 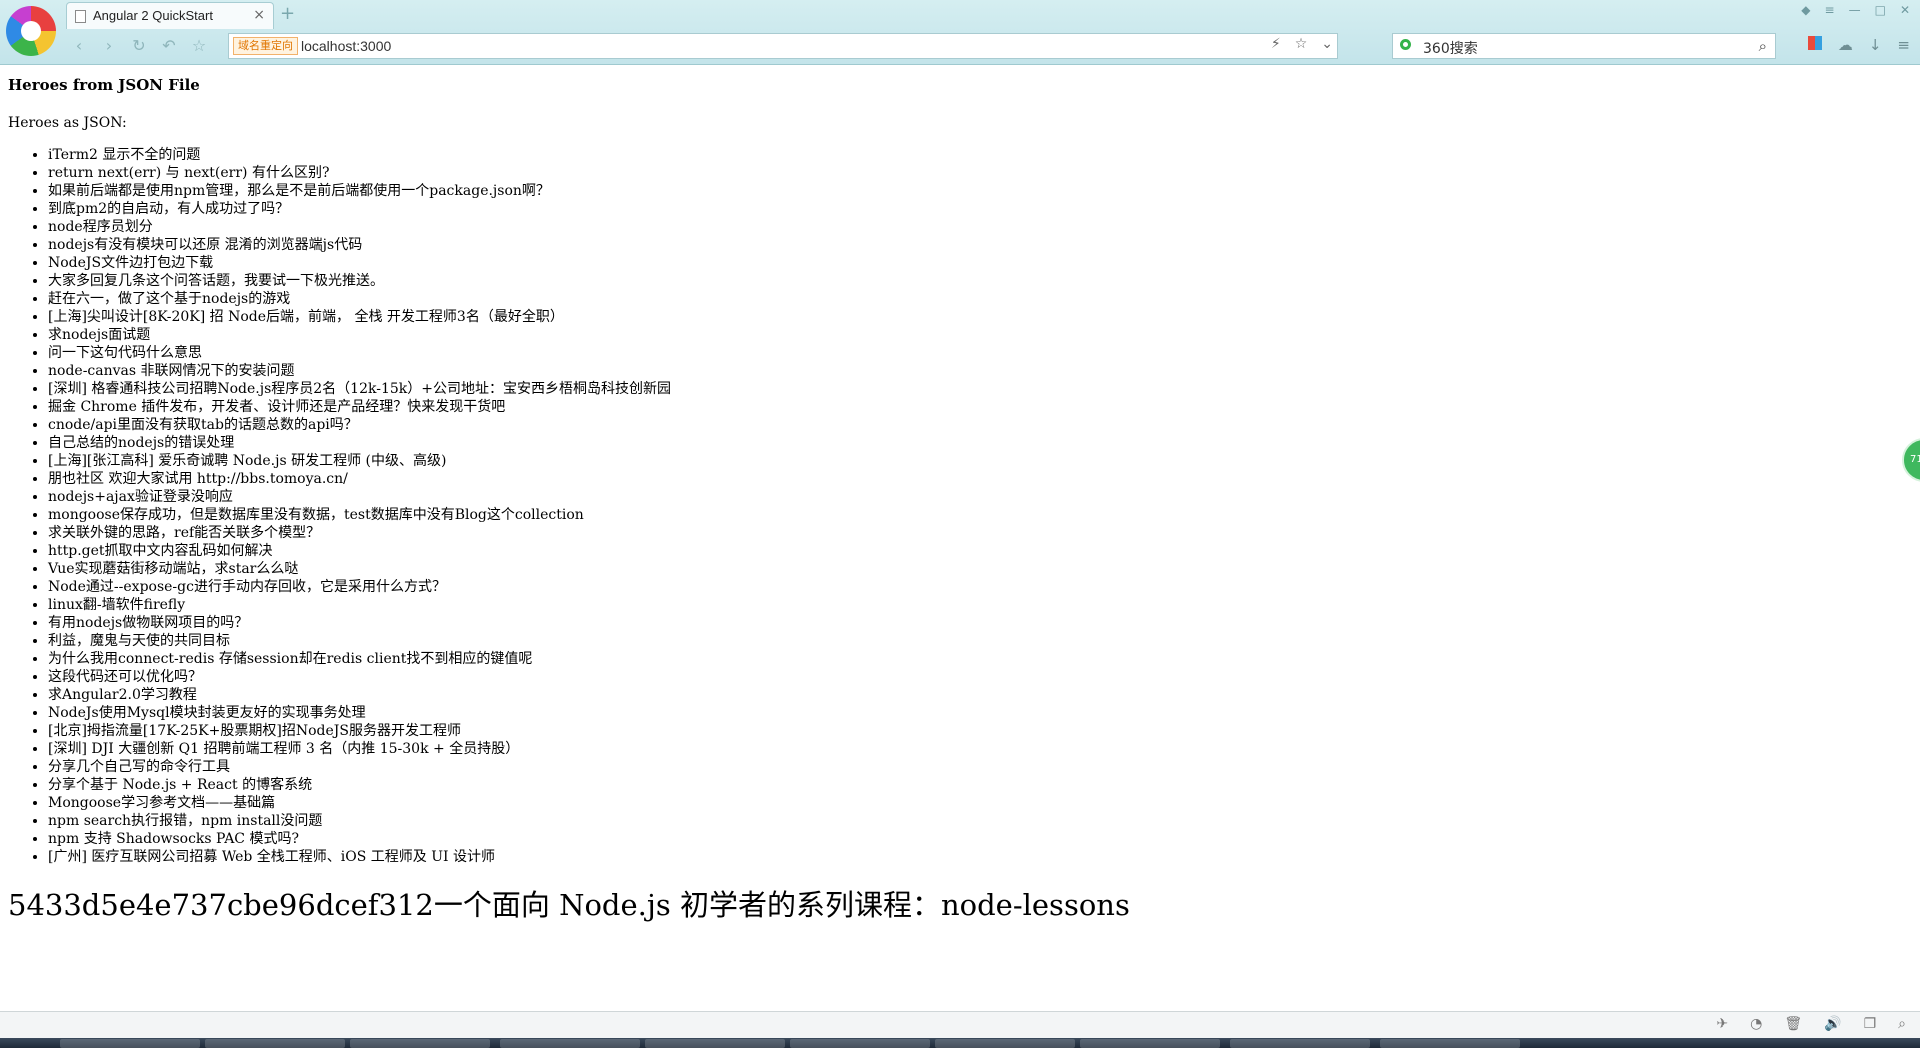 I want to click on hero-list-item: npm 支持 Shadowsocks PAC 模式吗?, so click(x=968, y=839).